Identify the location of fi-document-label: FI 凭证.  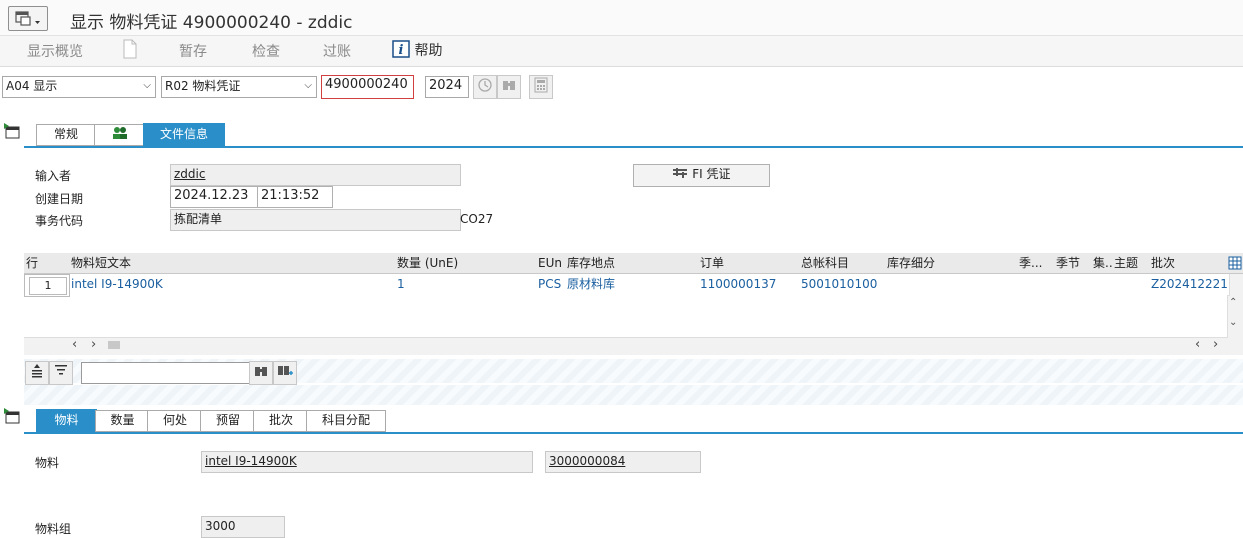
(711, 174).